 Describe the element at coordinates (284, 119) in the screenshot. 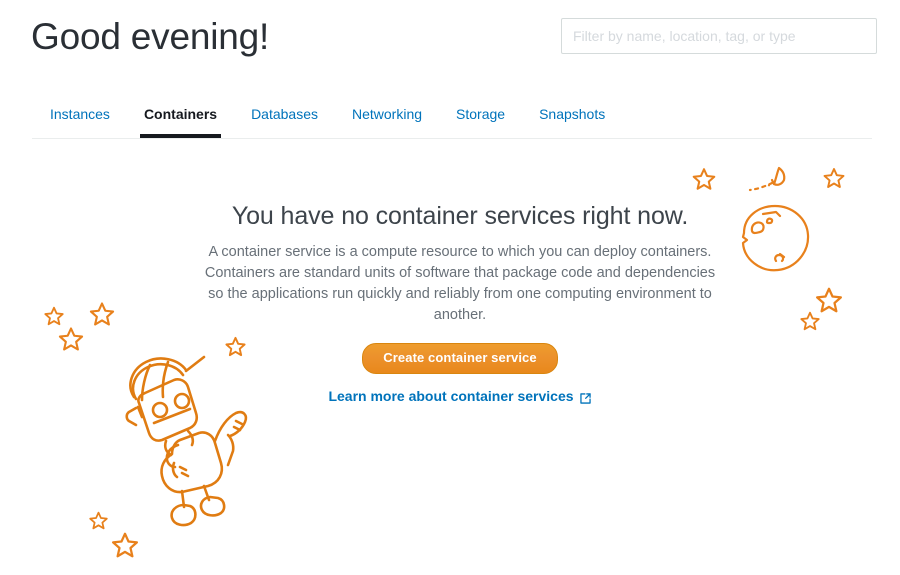

I see `tab-databases: Databases` at that location.